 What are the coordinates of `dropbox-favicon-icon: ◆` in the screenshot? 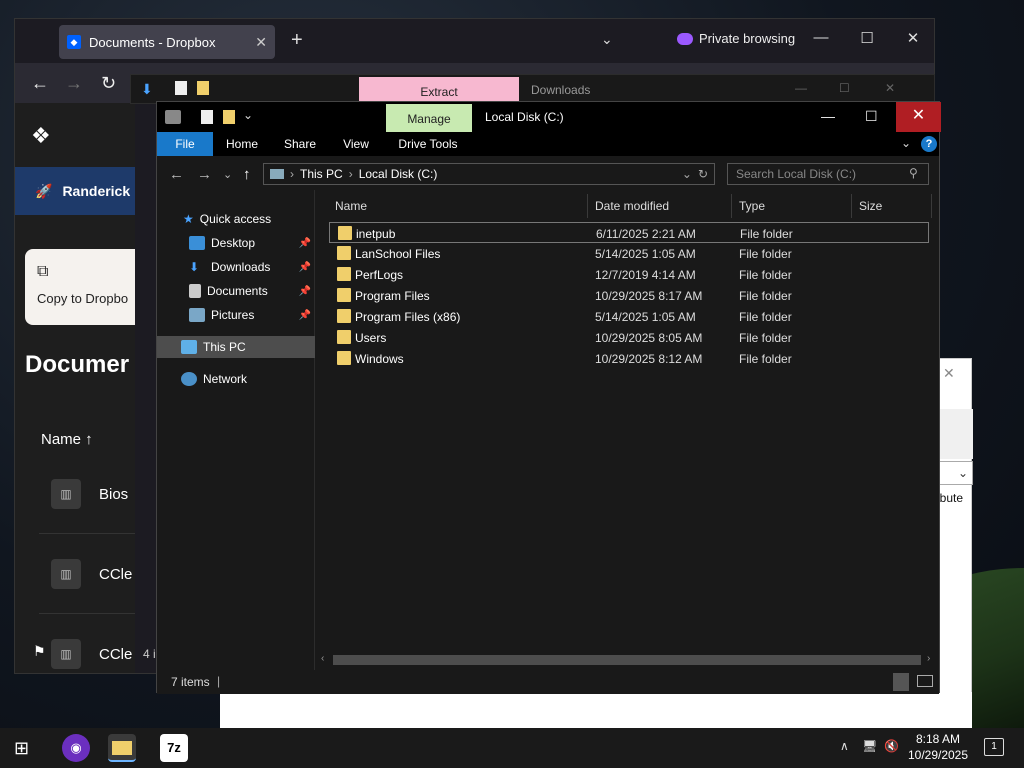 It's located at (74, 42).